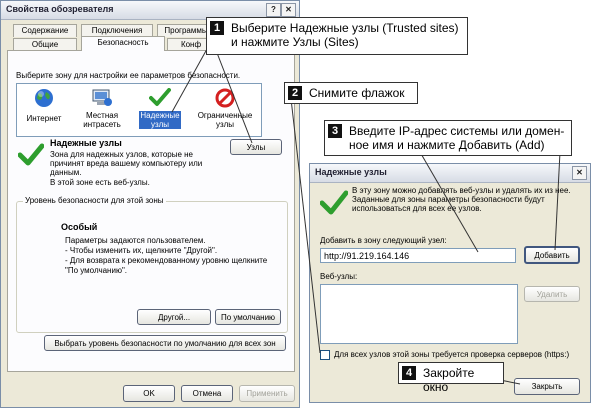 The height and width of the screenshot is (408, 591). What do you see at coordinates (256, 147) in the screenshot?
I see `sites-button: Узлы` at bounding box center [256, 147].